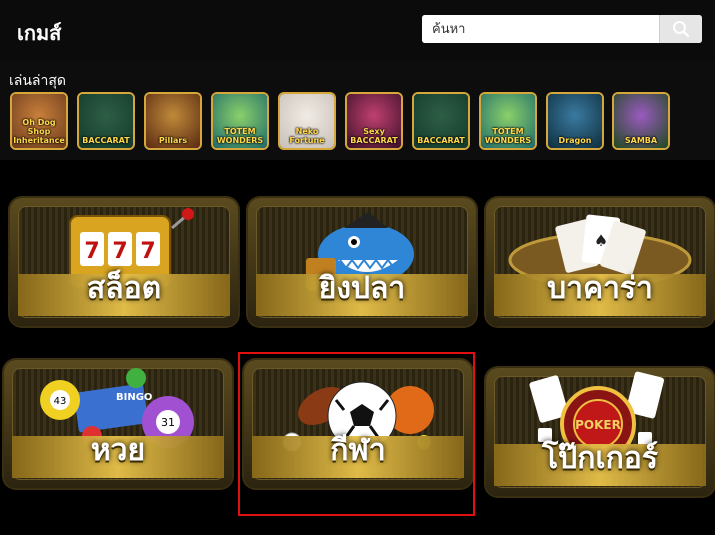 The image size is (715, 535). What do you see at coordinates (362, 288) in the screenshot?
I see `category-label: ยิงปลา` at bounding box center [362, 288].